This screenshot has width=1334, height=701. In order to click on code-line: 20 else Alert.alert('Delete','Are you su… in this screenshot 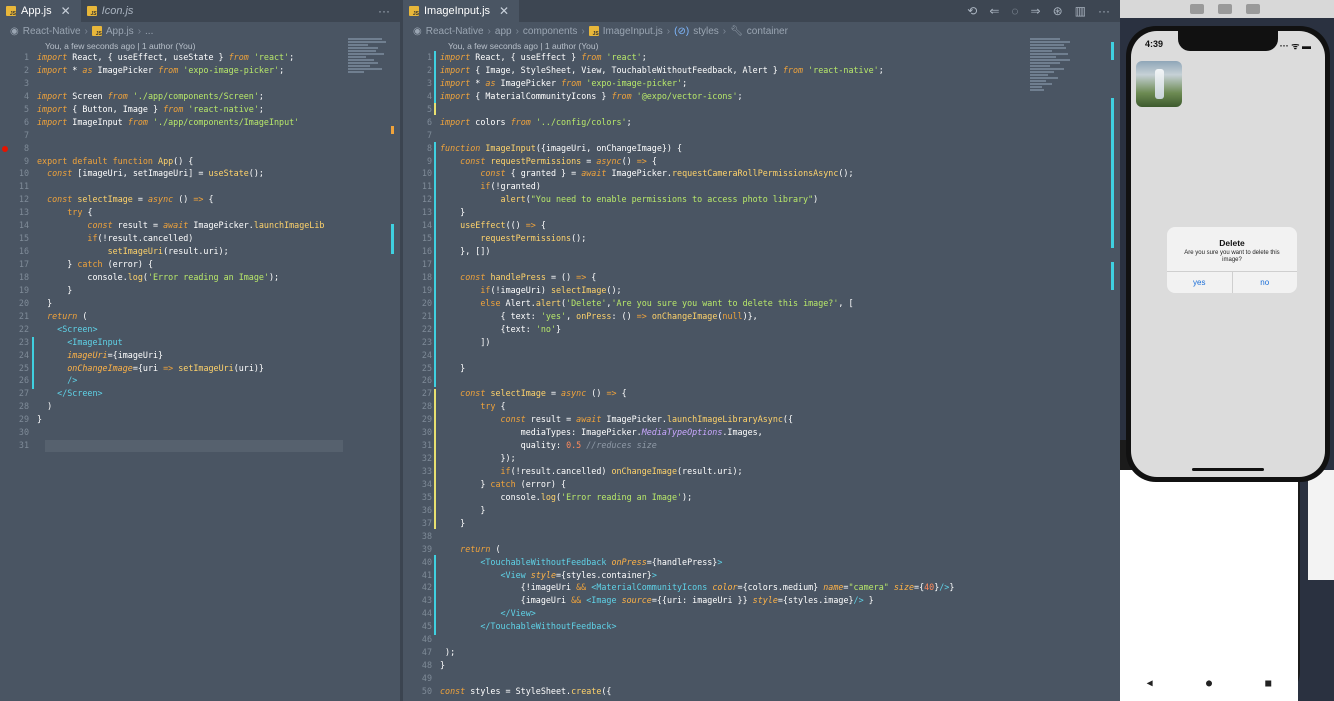, I will do `click(761, 303)`.